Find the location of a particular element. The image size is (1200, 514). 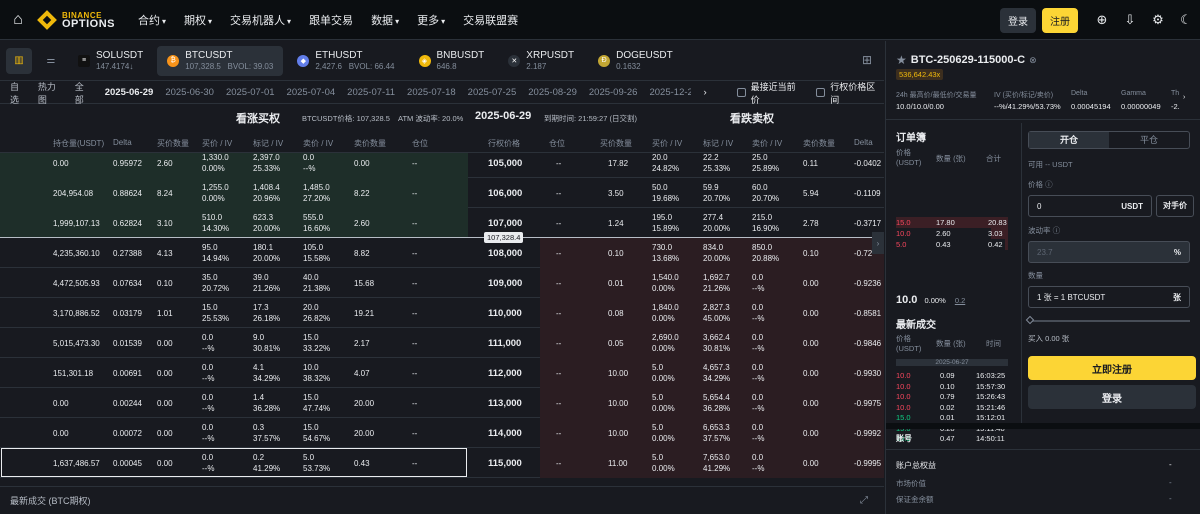

nearest-price-checkbox: 最接近当前价 is located at coordinates (770, 93).